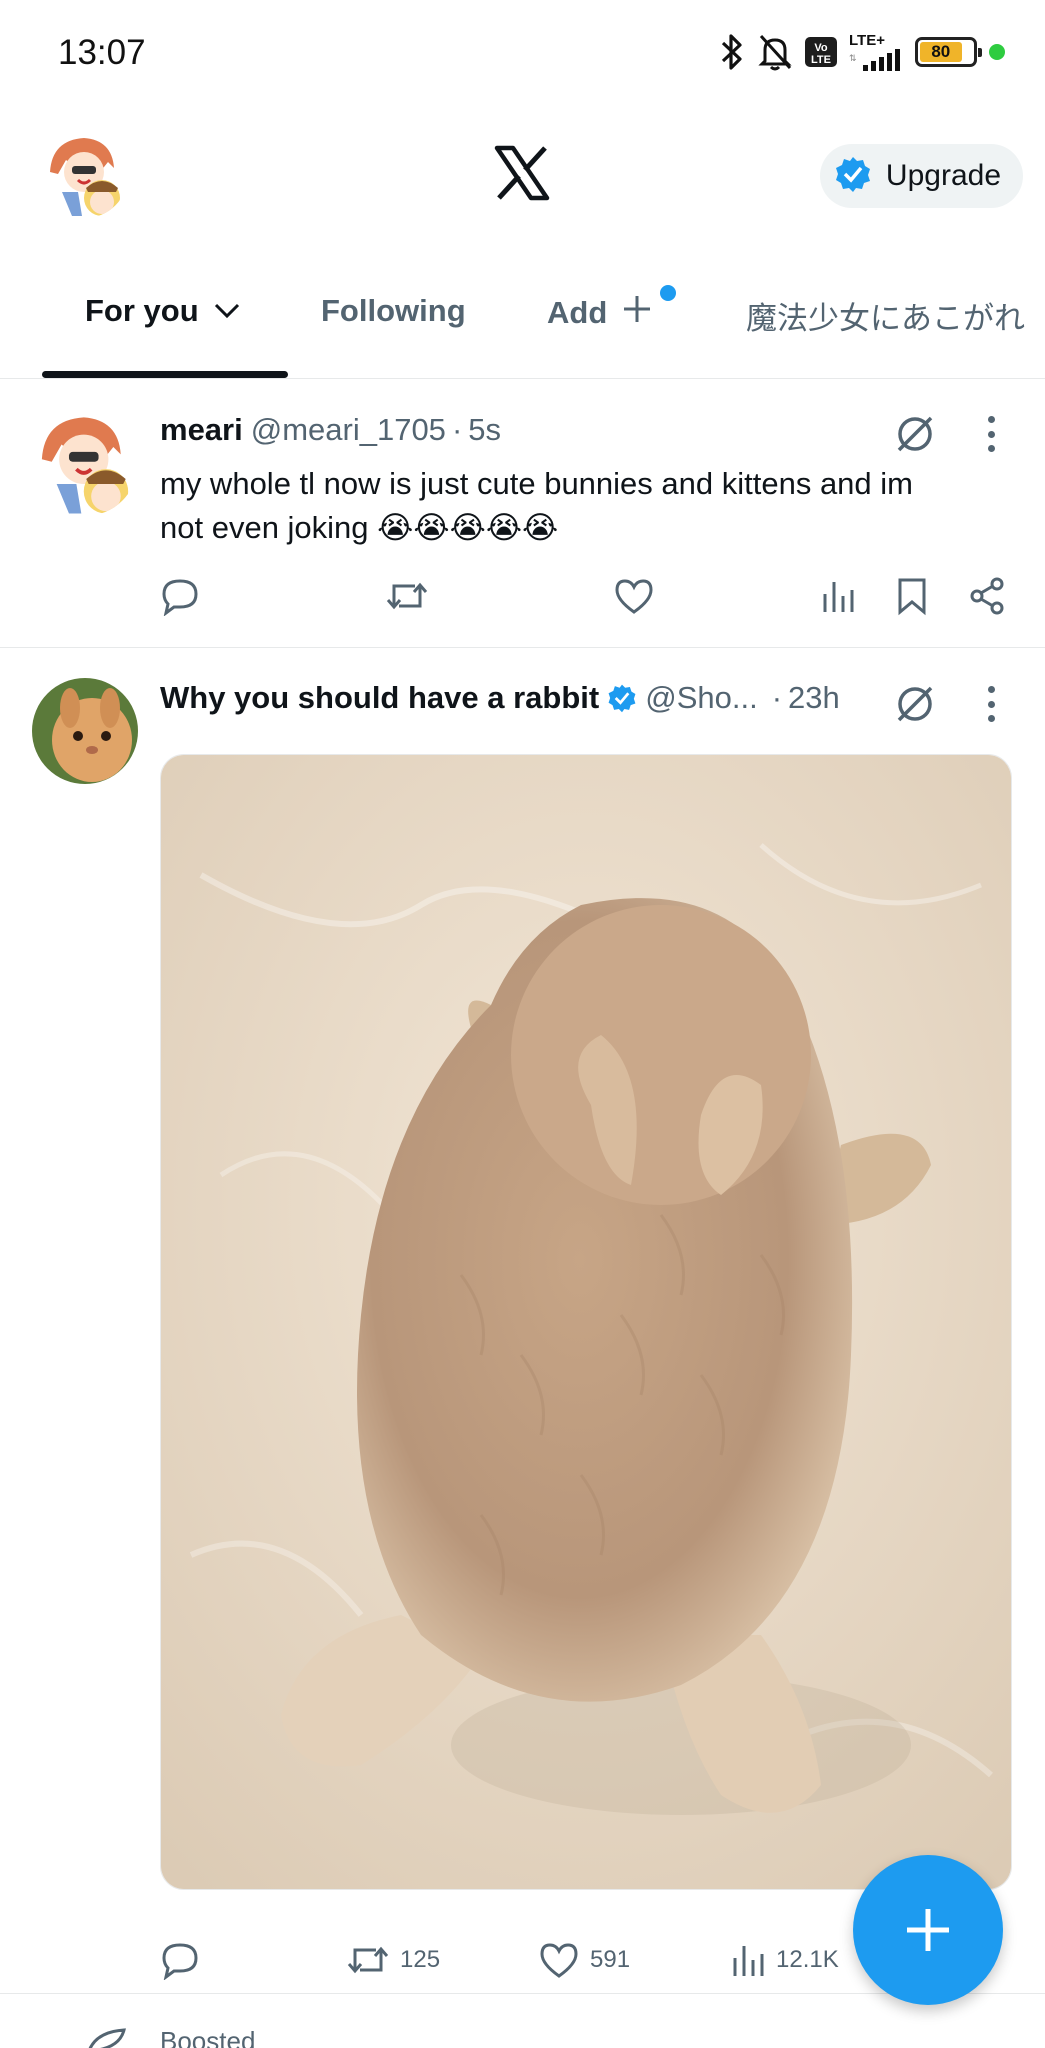 The width and height of the screenshot is (1045, 2048). I want to click on upgrade-button: Upgrade, so click(921, 176).